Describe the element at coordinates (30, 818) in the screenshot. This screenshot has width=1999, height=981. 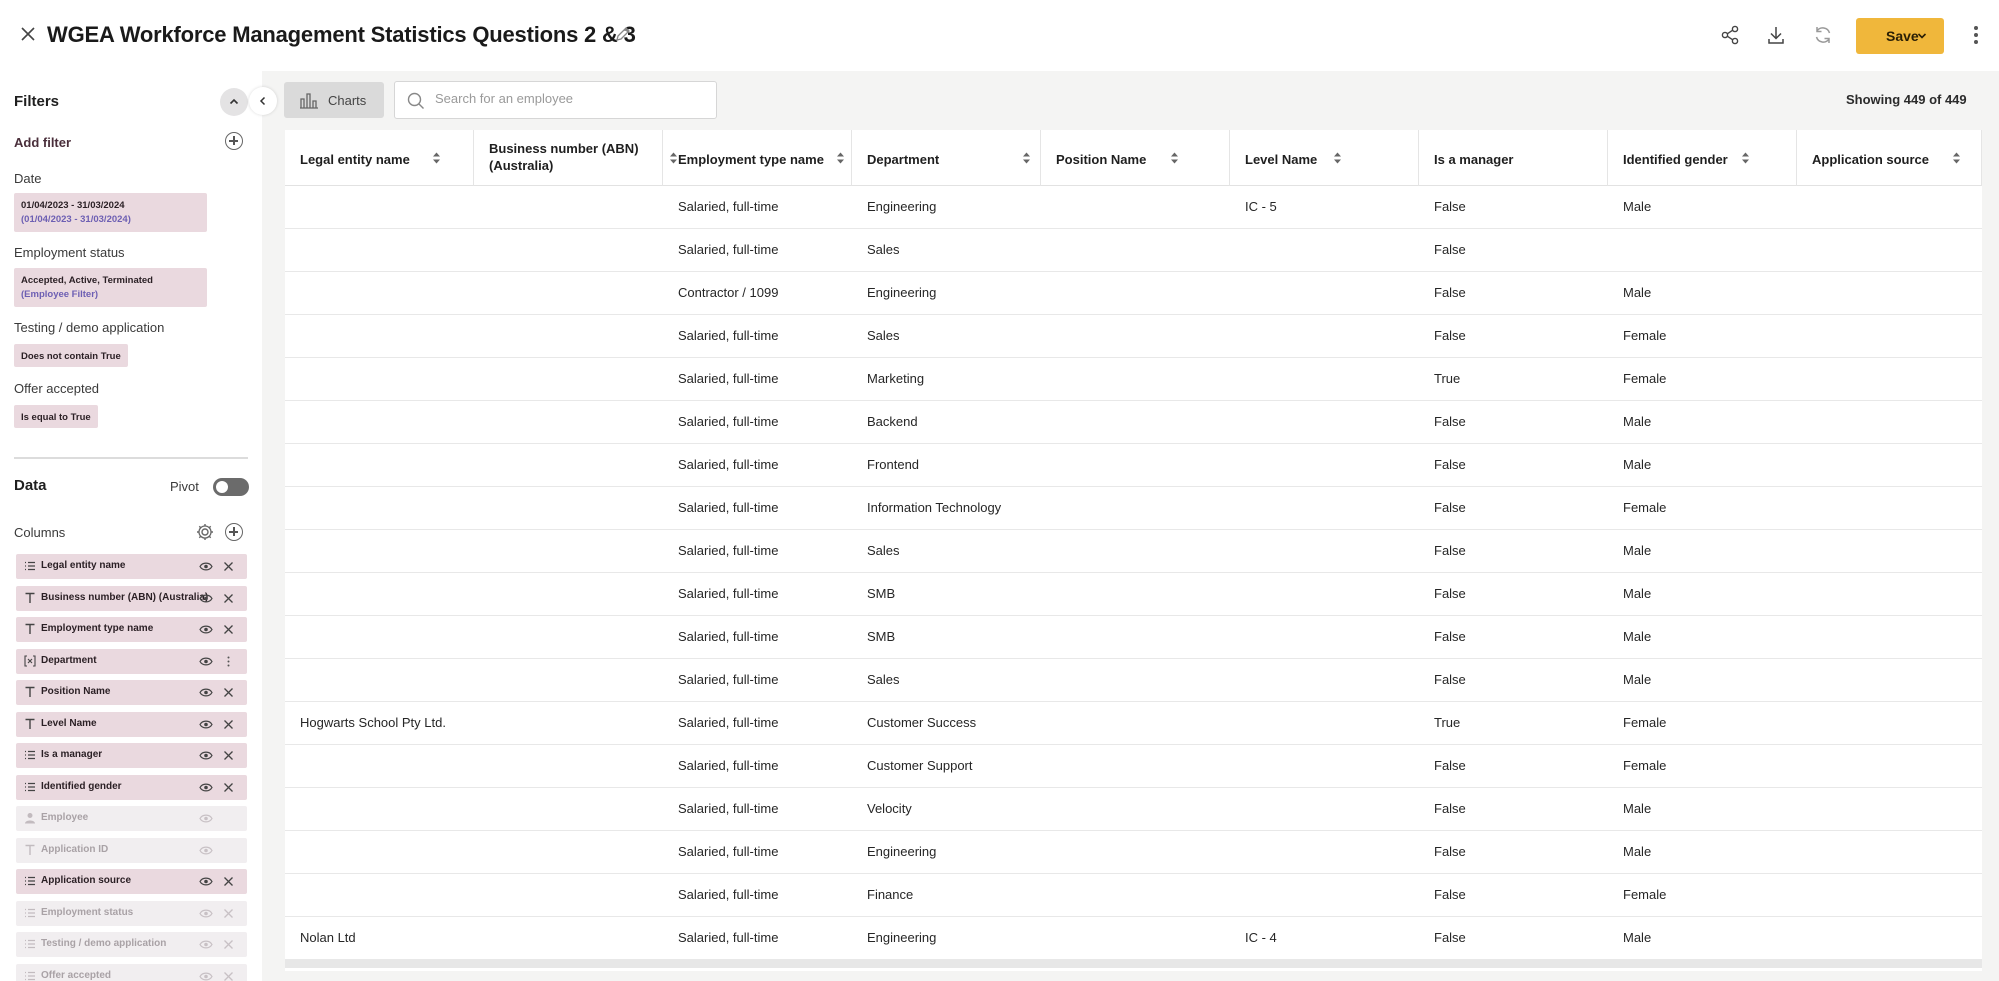
I see `person-icon` at that location.